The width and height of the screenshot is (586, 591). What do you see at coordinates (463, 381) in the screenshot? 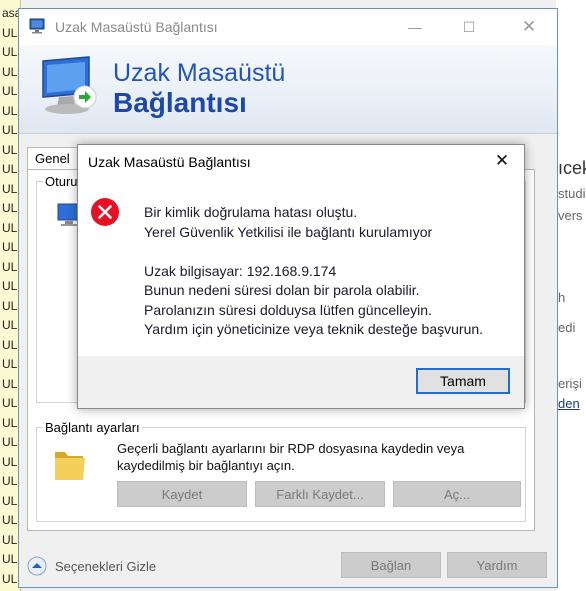
I see `ok-button: Tamam` at bounding box center [463, 381].